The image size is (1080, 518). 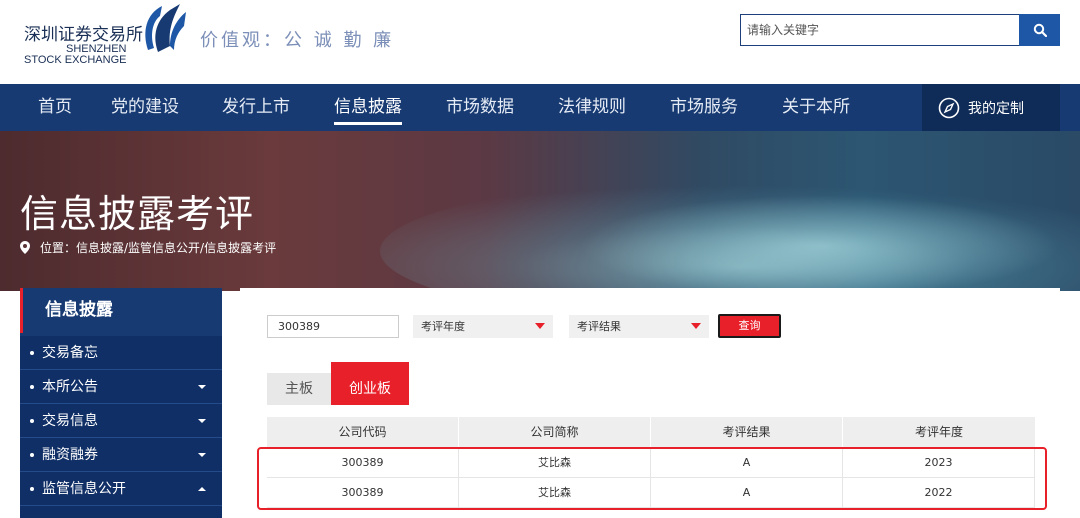 What do you see at coordinates (443, 326) in the screenshot?
I see `year-select-label: 考评年度` at bounding box center [443, 326].